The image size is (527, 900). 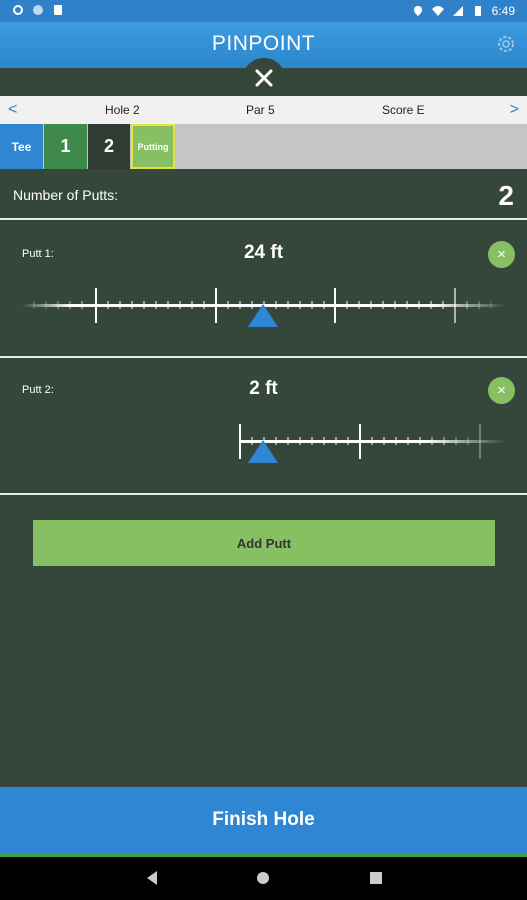 What do you see at coordinates (457, 11) in the screenshot?
I see `signal-icon` at bounding box center [457, 11].